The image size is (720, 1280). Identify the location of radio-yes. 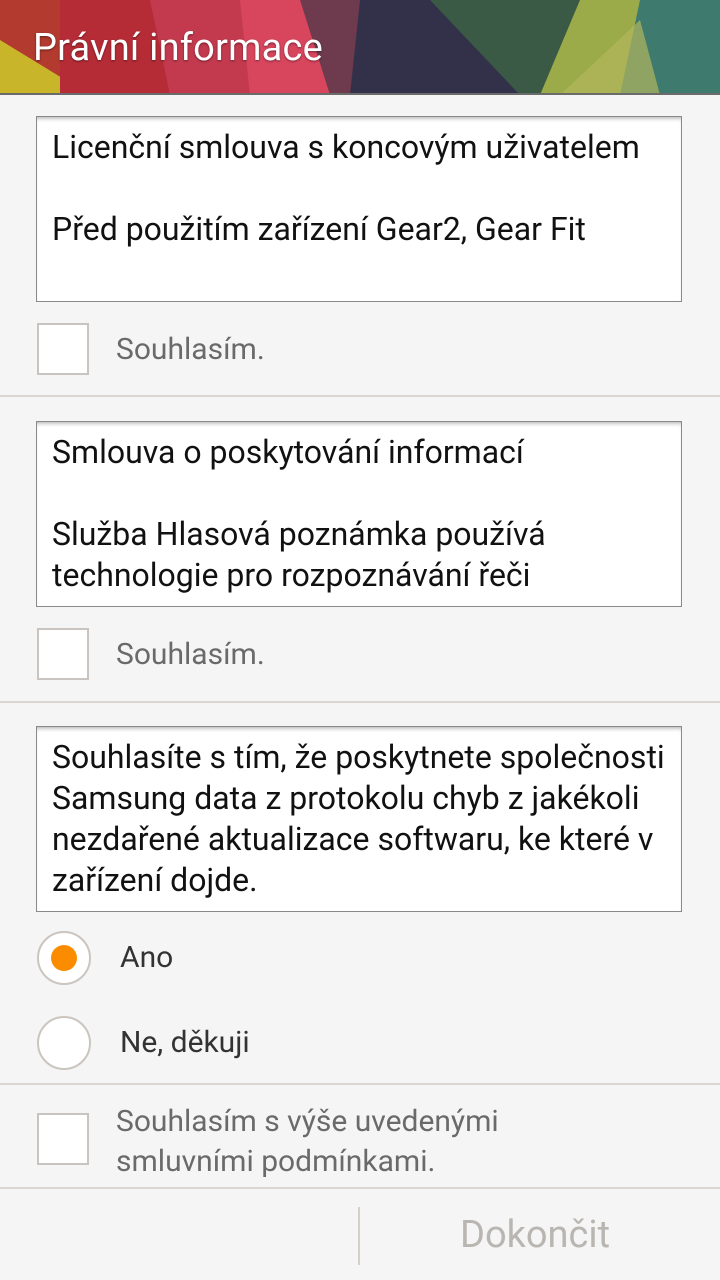
(64, 958).